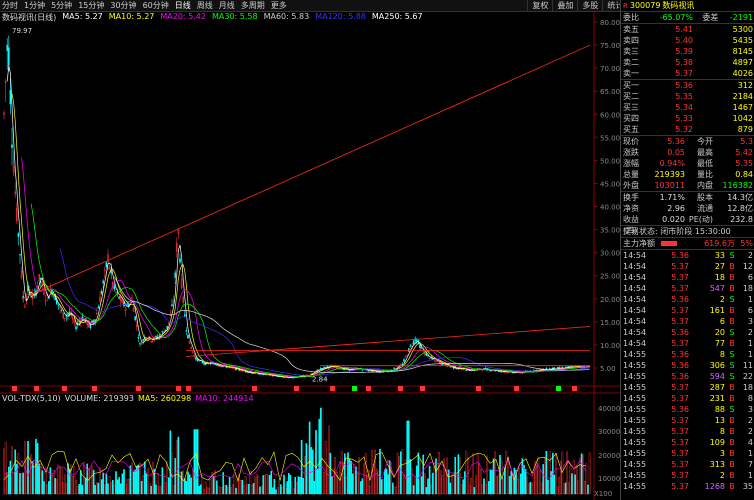 The image size is (754, 500). Describe the element at coordinates (610, 208) in the screenshot. I see `price-tick-label: 40.00` at that location.